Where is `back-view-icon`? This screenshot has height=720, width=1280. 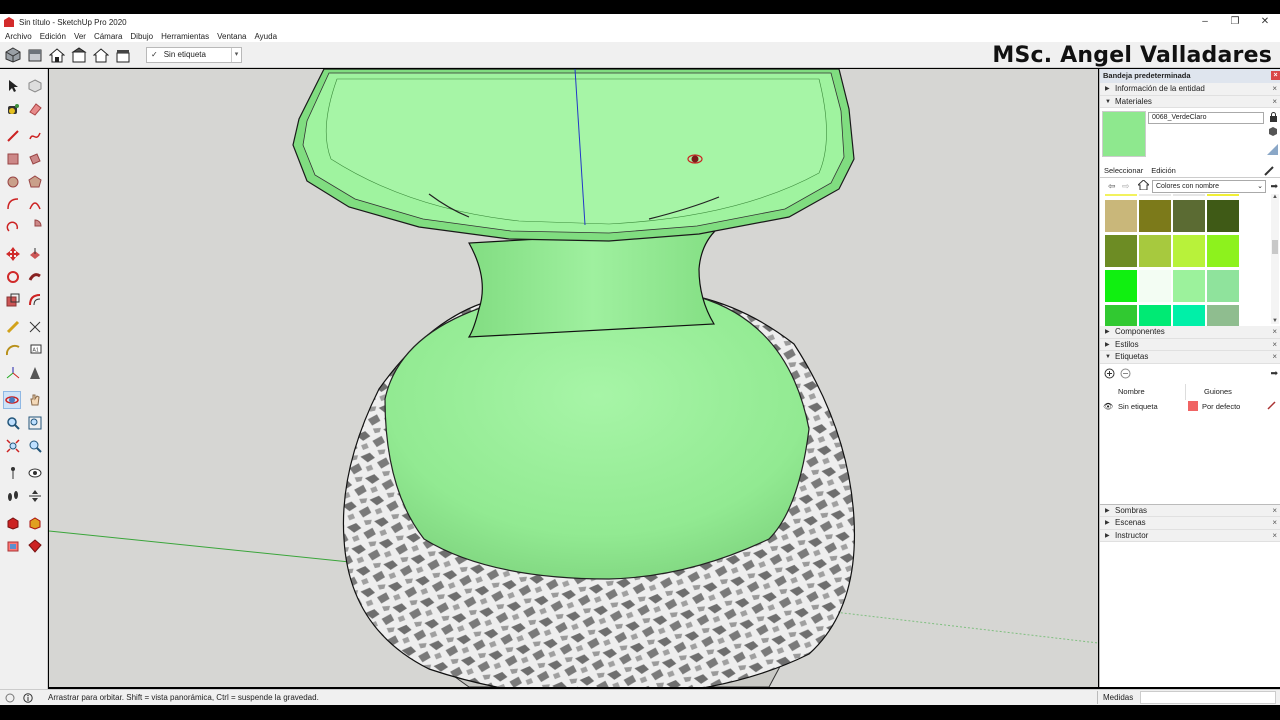 back-view-icon is located at coordinates (101, 55).